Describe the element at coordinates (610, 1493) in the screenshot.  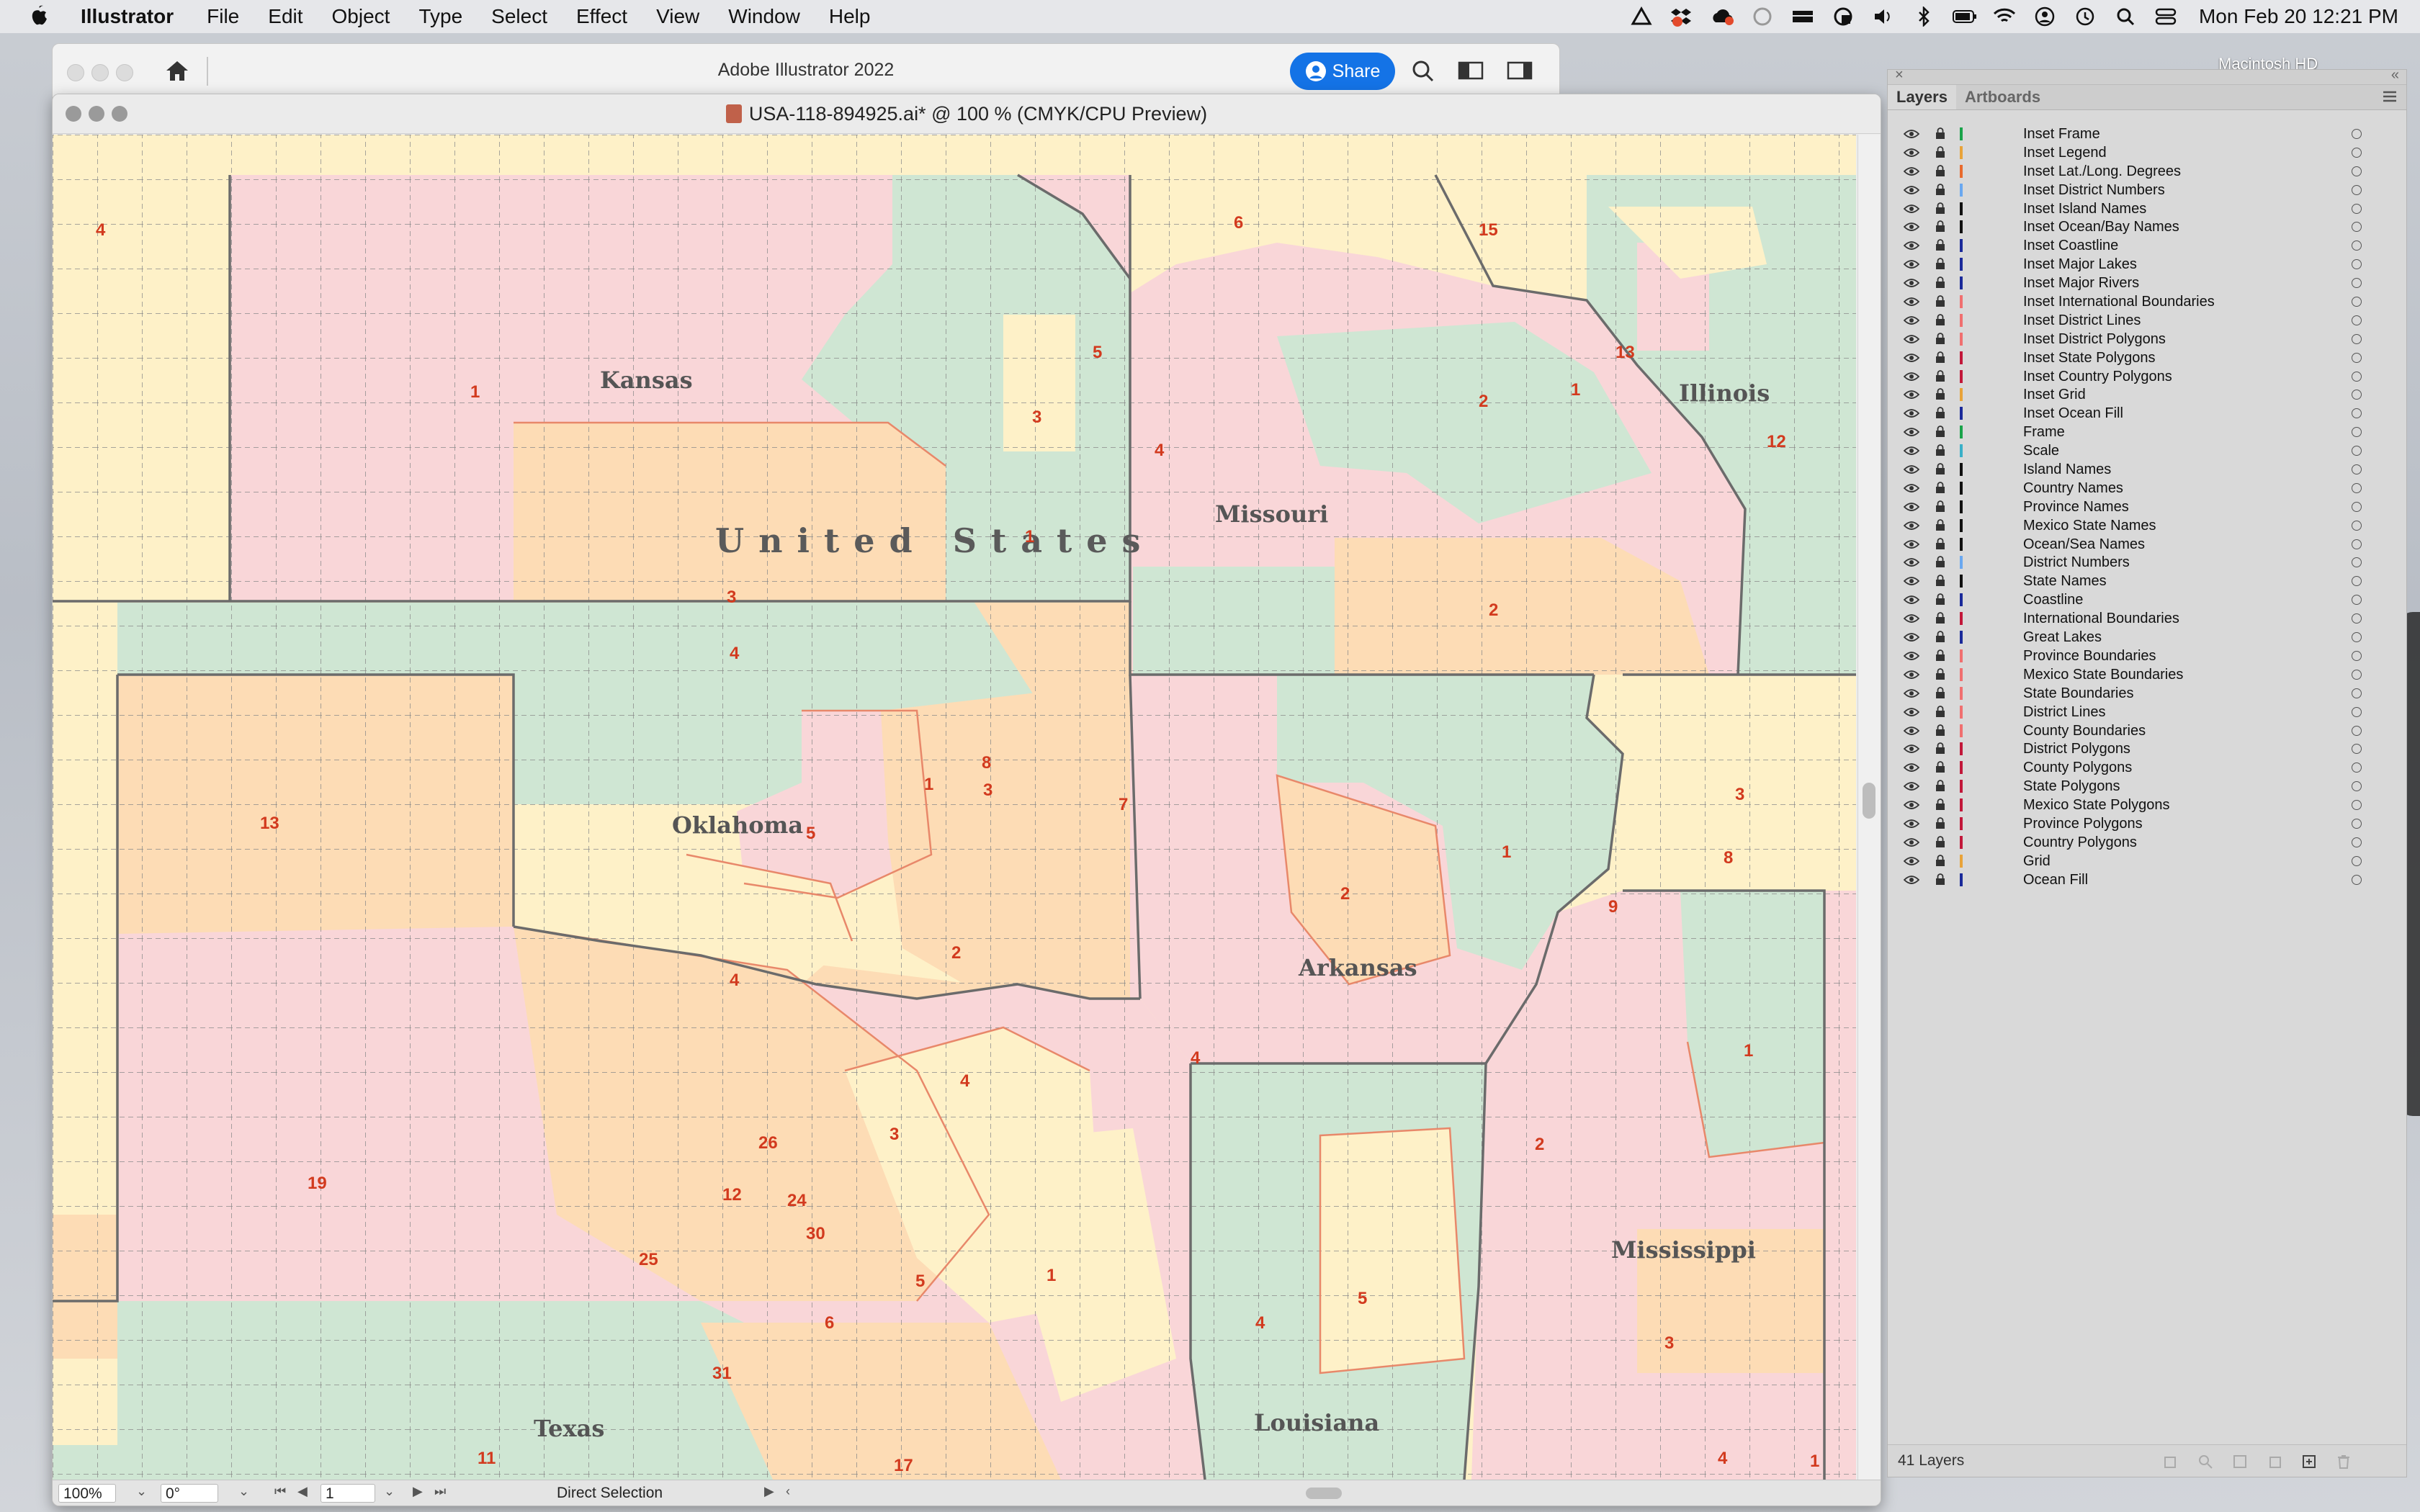
I see `current-tool-label: Direct Selection` at that location.